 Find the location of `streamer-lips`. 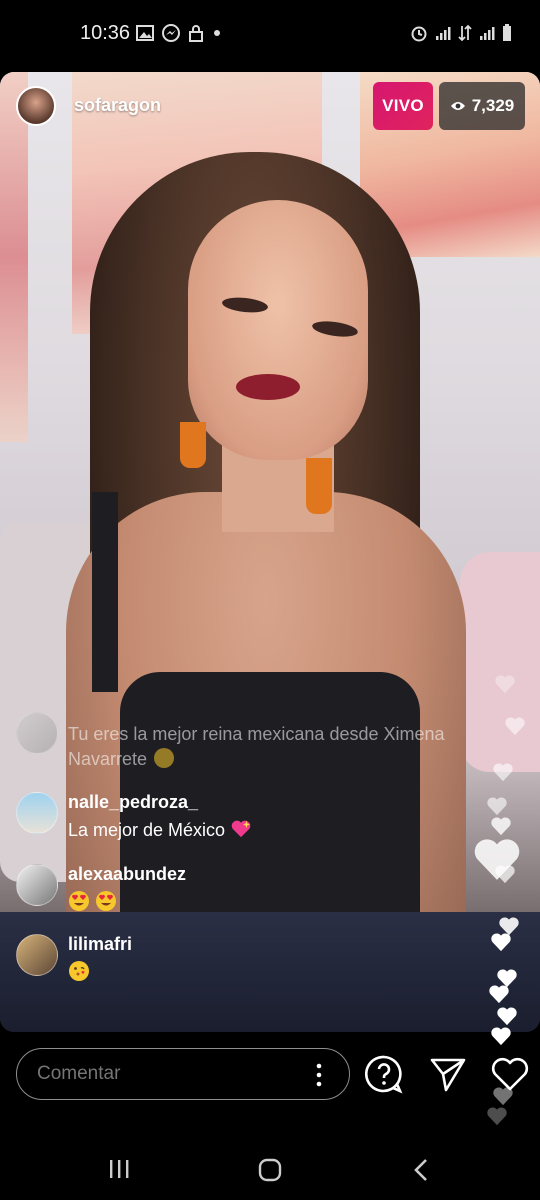

streamer-lips is located at coordinates (268, 387).